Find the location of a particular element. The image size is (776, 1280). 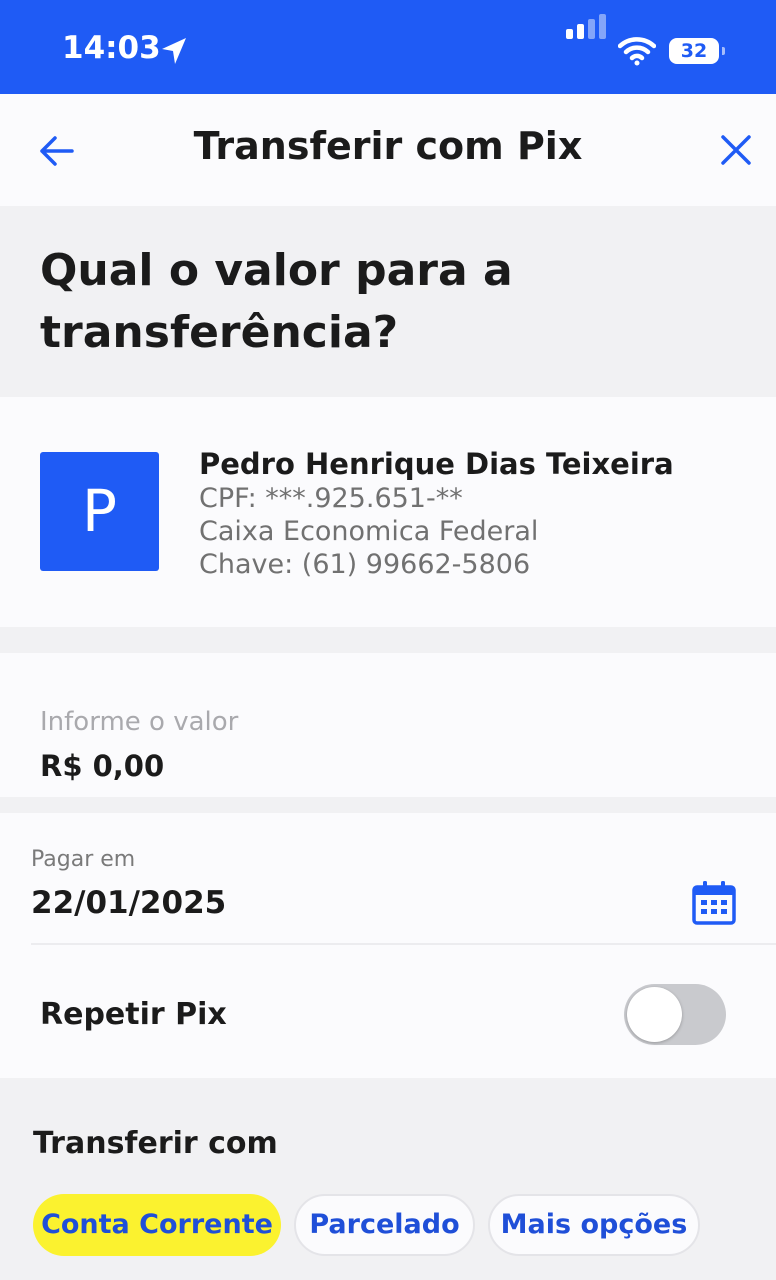

recipient-name: Pedro Henrique Dias Teixeira is located at coordinates (436, 464).